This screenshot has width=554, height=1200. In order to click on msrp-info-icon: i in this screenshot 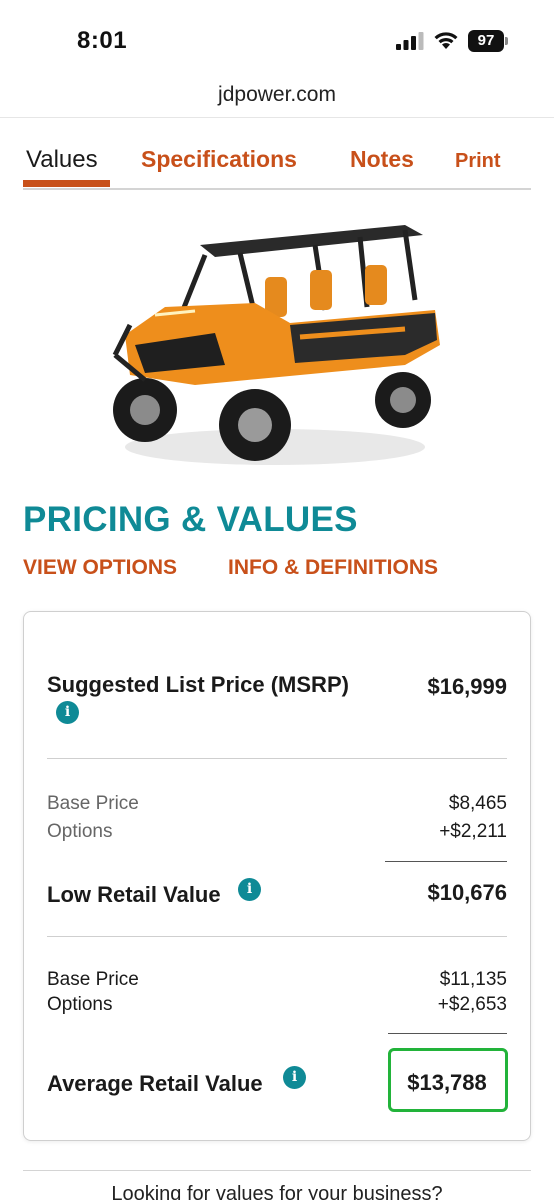, I will do `click(67, 712)`.